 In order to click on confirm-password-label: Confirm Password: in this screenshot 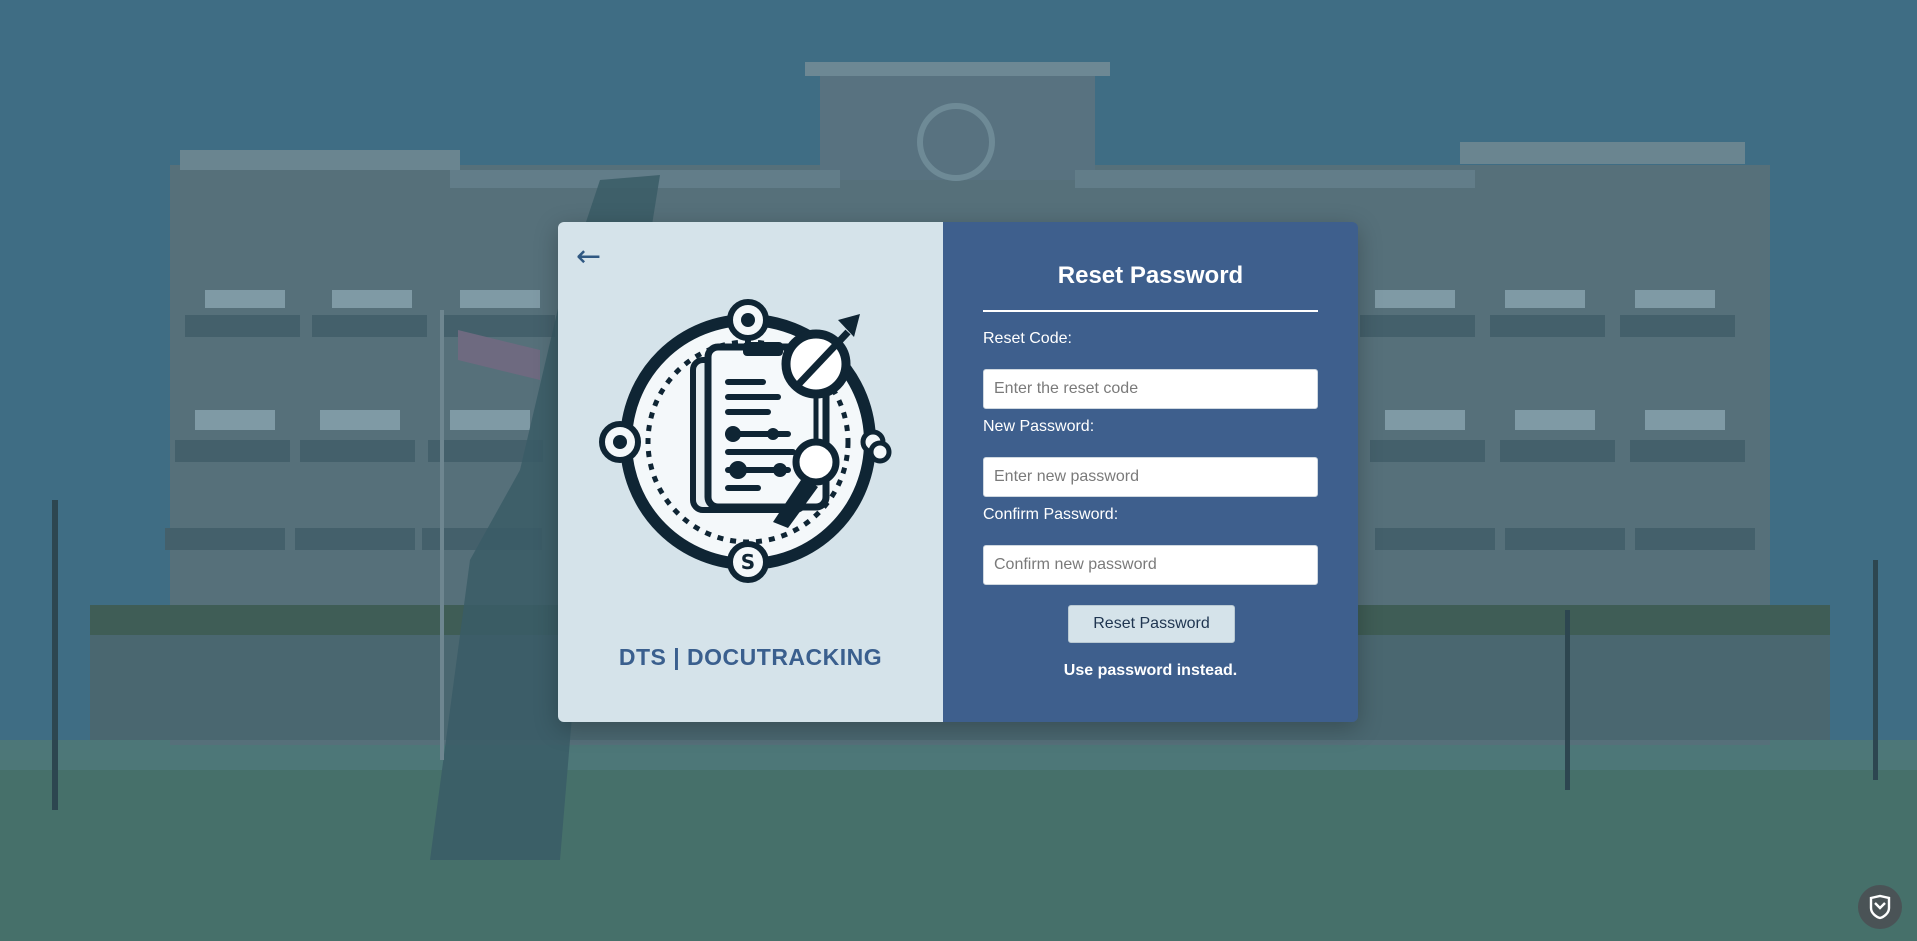, I will do `click(1051, 514)`.